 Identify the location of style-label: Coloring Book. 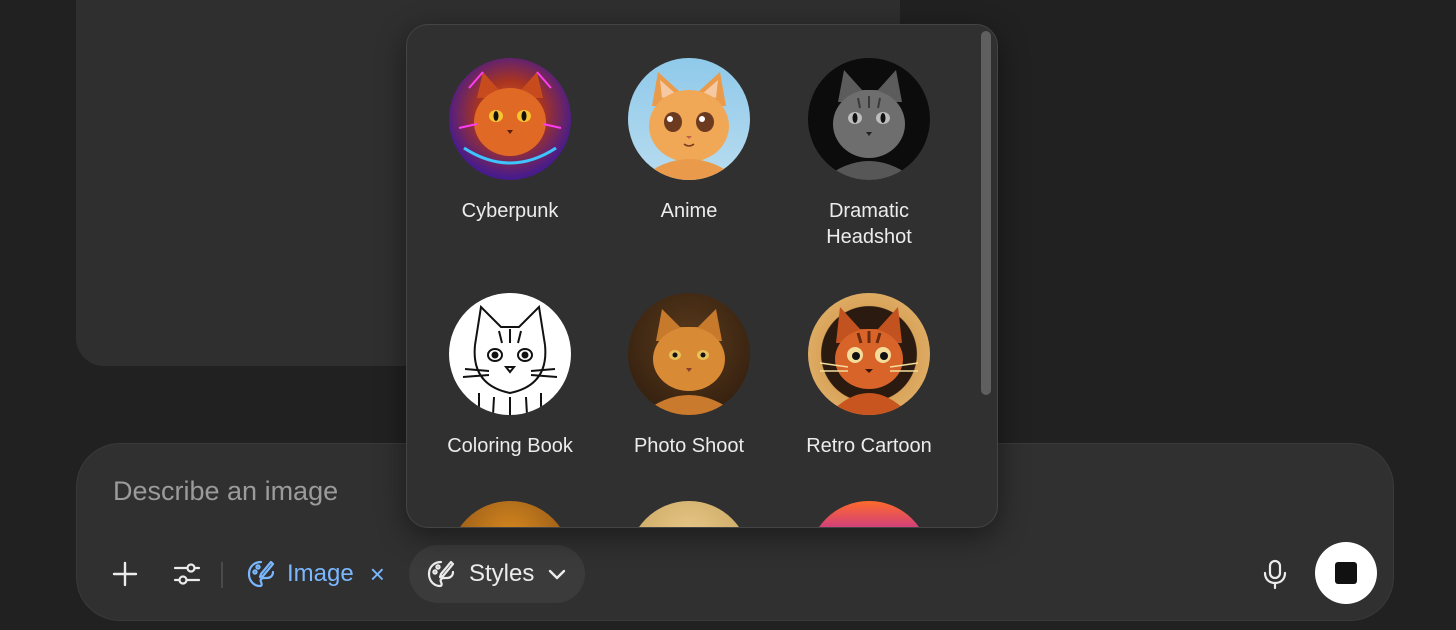
(510, 446).